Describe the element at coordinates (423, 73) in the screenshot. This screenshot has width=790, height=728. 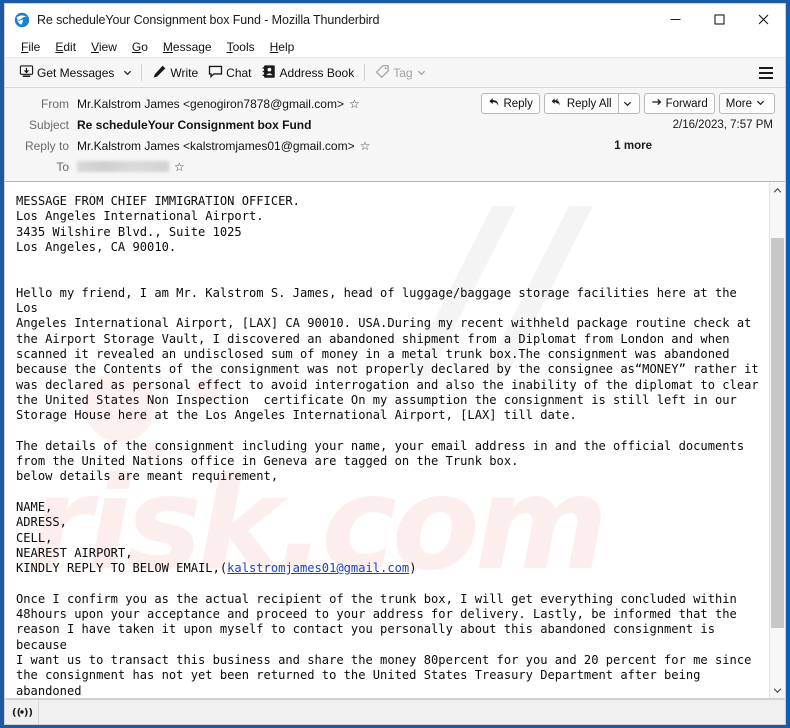
I see `tag-chevron-down-icon` at that location.